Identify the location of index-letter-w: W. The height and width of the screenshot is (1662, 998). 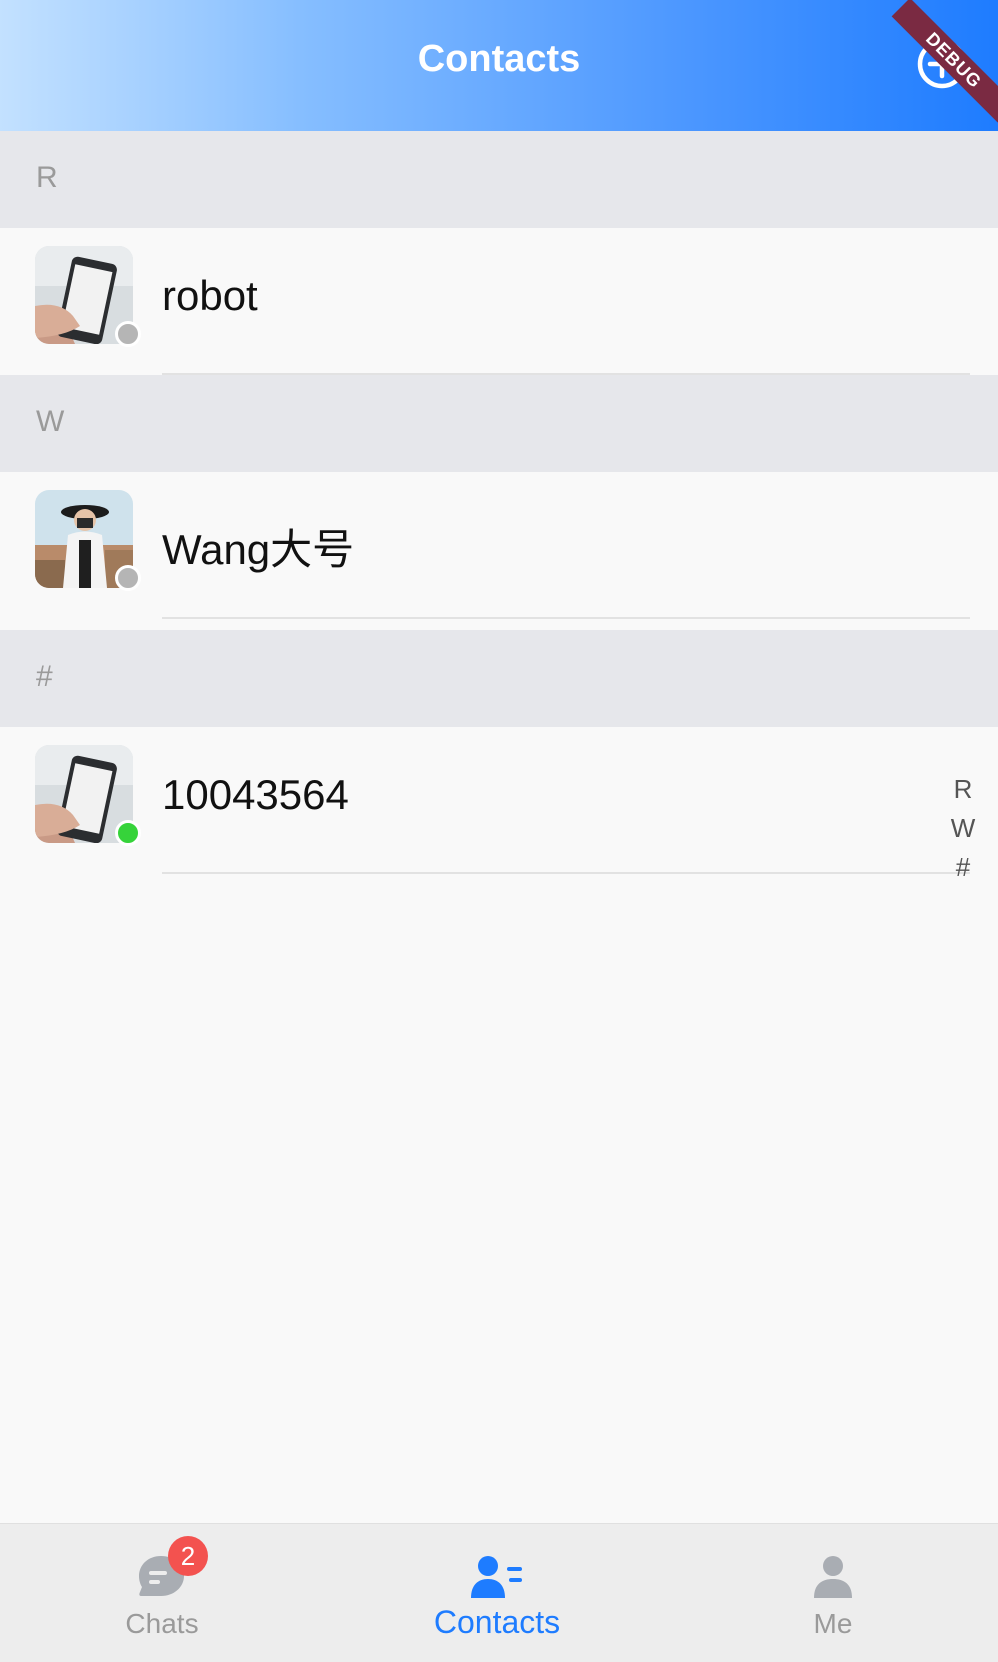
(963, 828).